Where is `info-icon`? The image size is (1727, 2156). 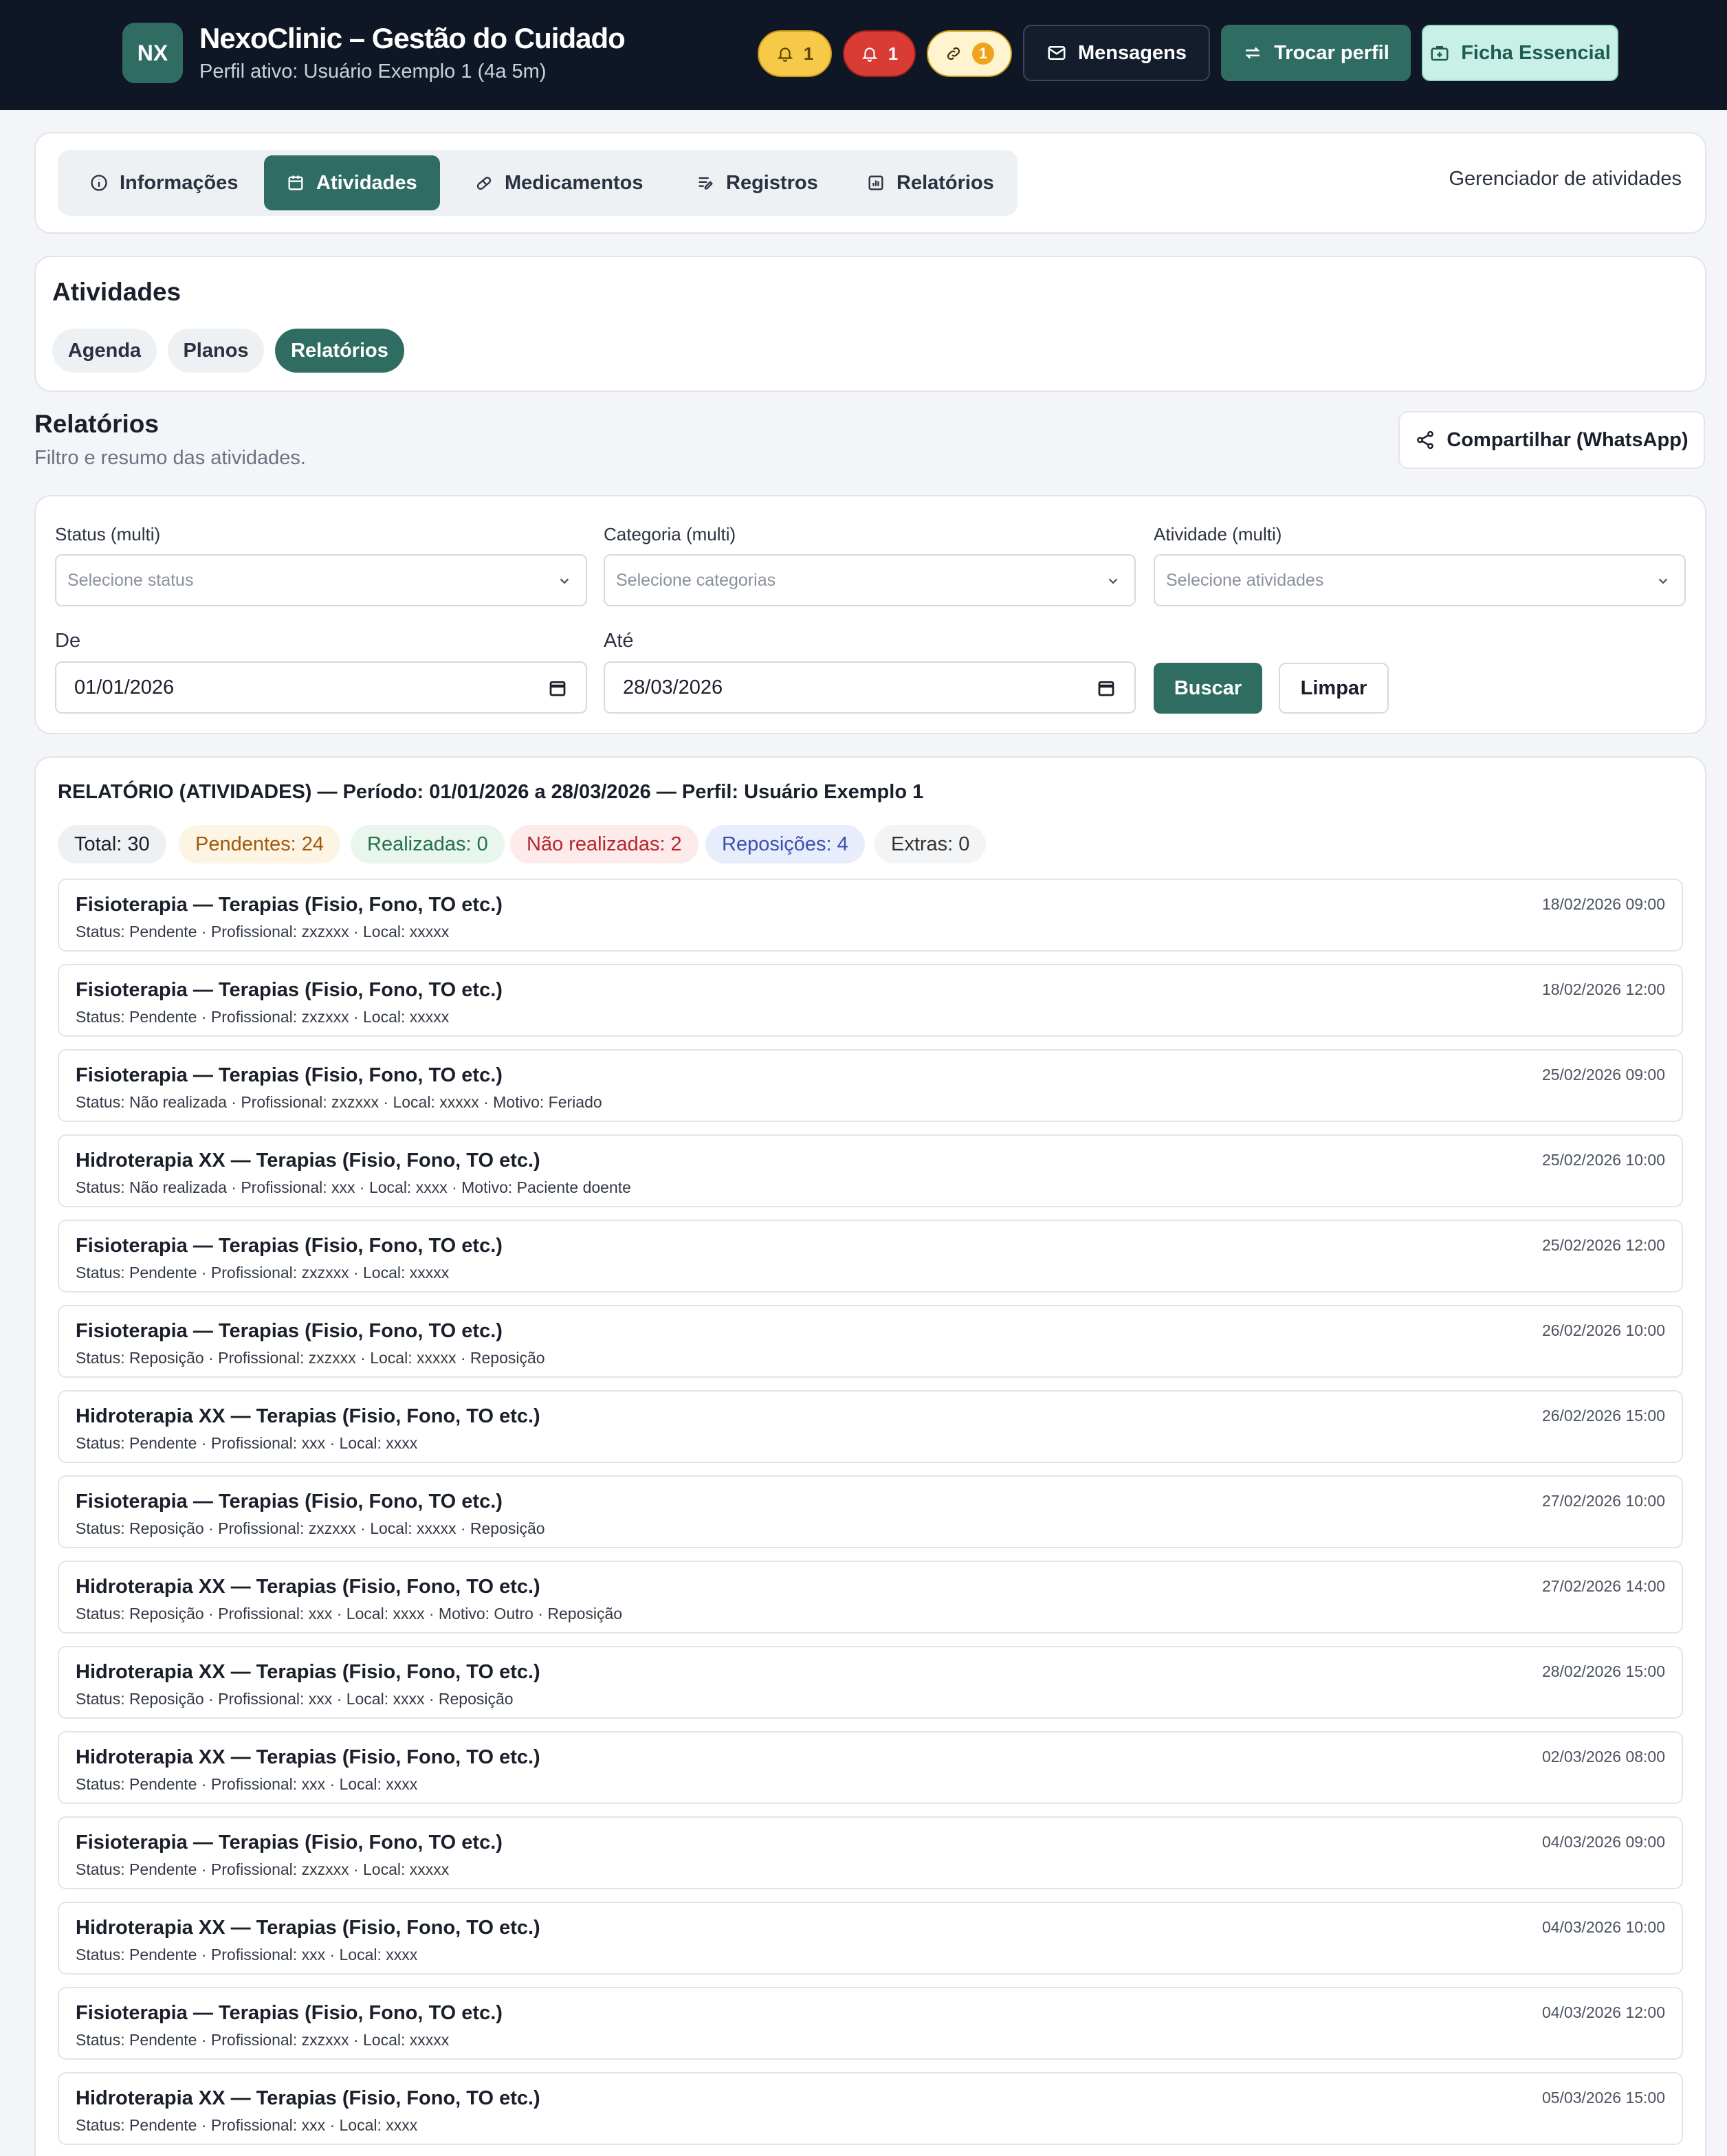
info-icon is located at coordinates (99, 183).